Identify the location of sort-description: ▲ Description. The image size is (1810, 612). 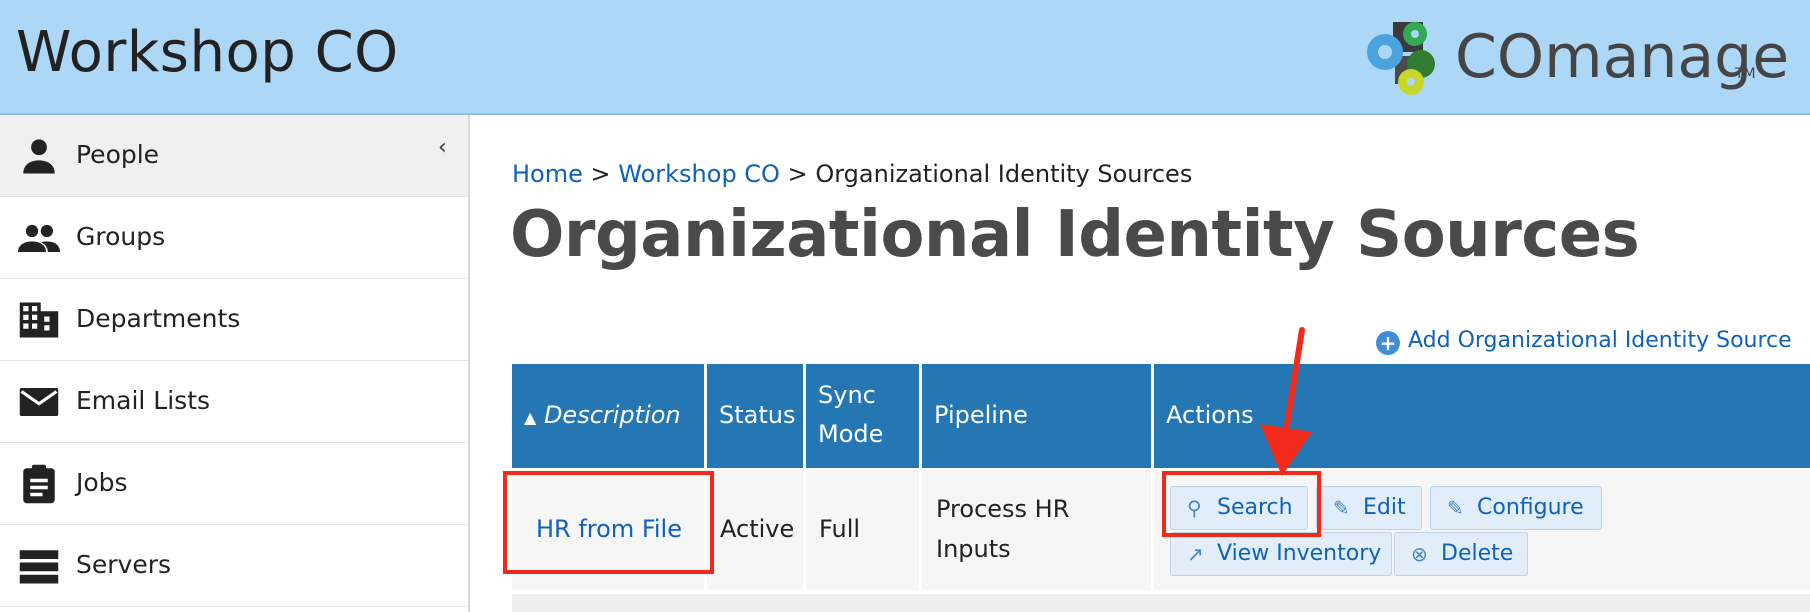
(602, 415).